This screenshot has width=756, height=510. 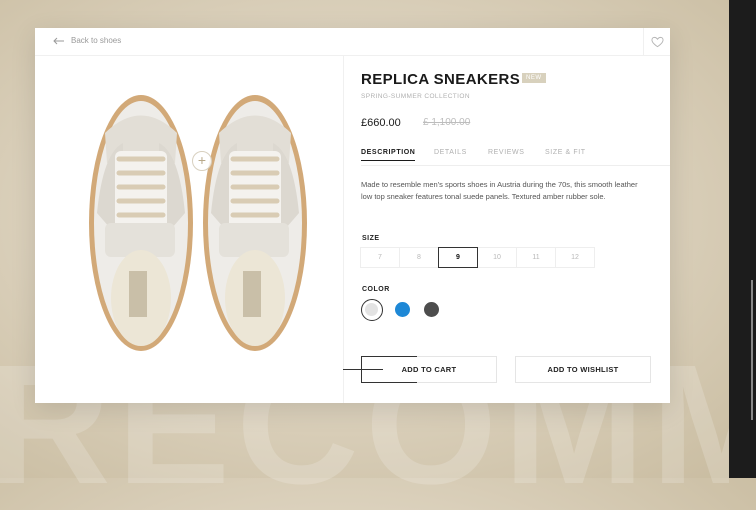 I want to click on size-option: 11, so click(x=536, y=257).